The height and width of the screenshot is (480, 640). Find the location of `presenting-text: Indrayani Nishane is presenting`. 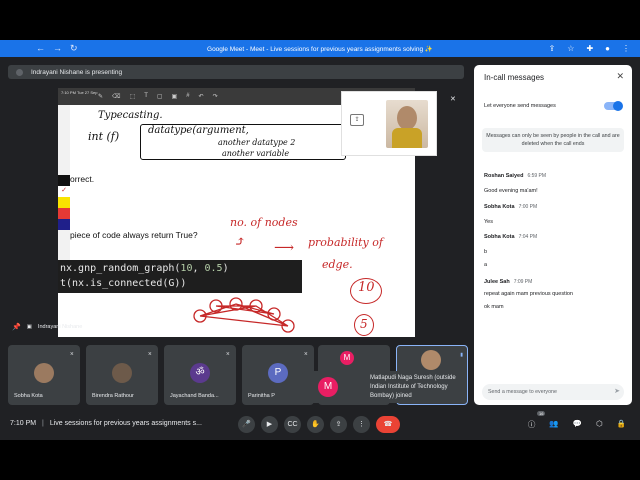

presenting-text: Indrayani Nishane is presenting is located at coordinates (77, 72).